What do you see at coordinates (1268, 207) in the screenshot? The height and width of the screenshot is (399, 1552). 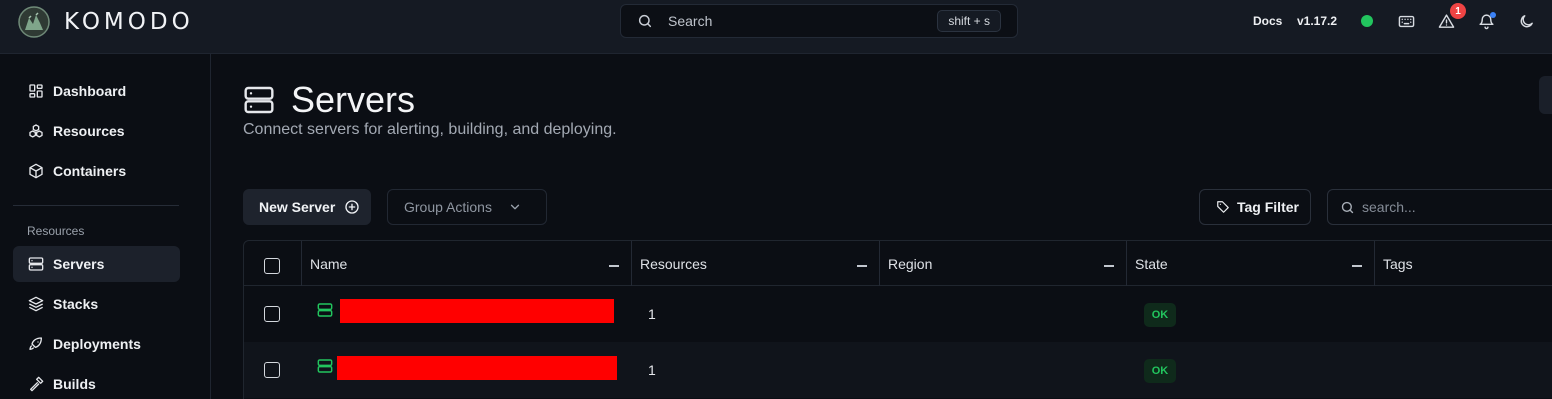 I see `tag-filter-label: Tag Filter` at bounding box center [1268, 207].